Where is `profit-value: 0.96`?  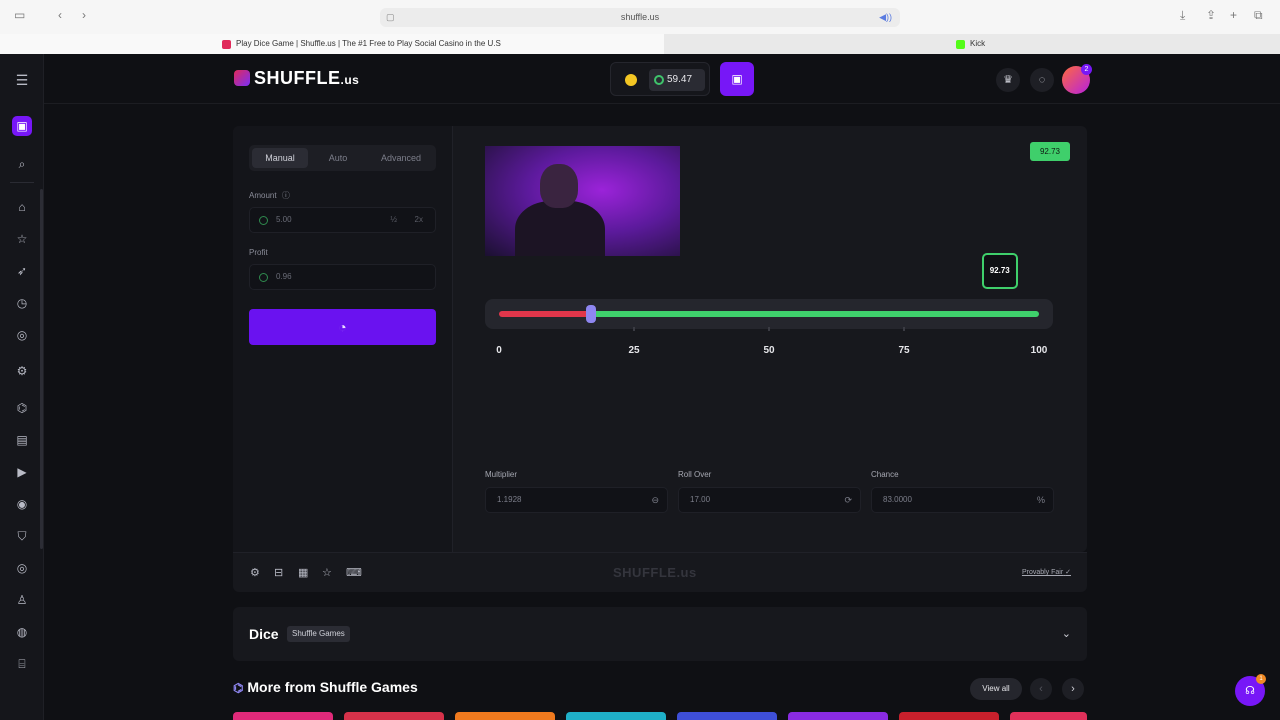 profit-value: 0.96 is located at coordinates (284, 276).